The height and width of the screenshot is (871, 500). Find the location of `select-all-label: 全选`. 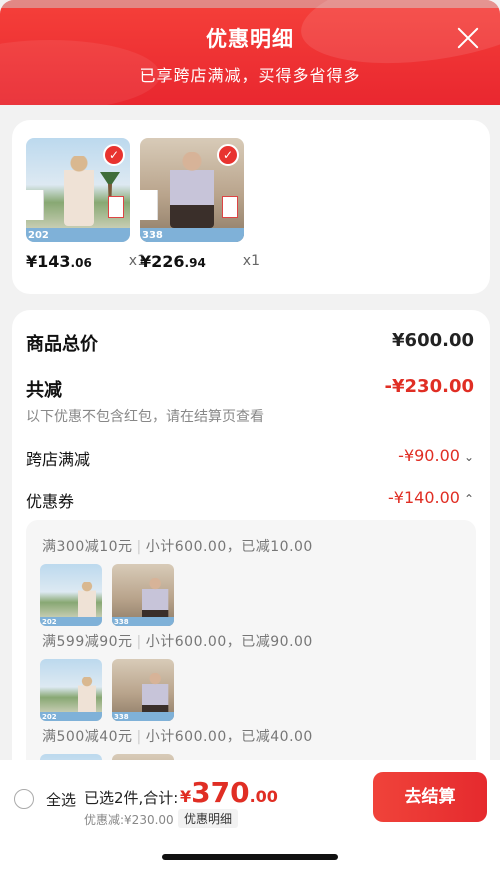

select-all-label: 全选 is located at coordinates (61, 799).